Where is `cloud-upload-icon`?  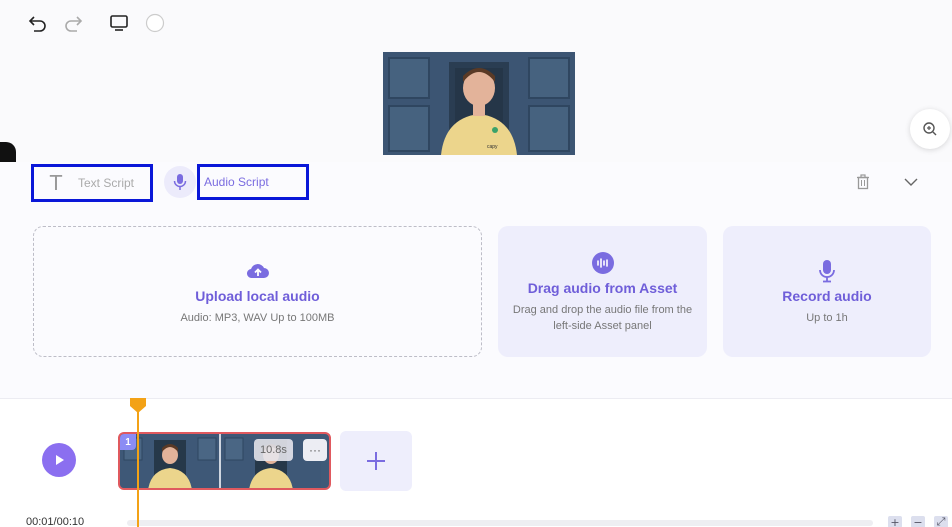 cloud-upload-icon is located at coordinates (258, 271).